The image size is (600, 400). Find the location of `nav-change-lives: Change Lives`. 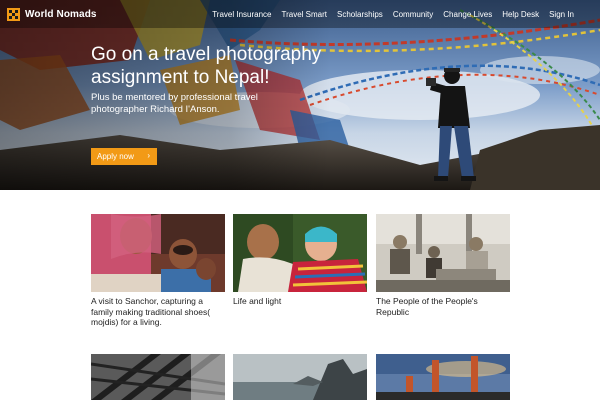

nav-change-lives: Change Lives is located at coordinates (467, 14).